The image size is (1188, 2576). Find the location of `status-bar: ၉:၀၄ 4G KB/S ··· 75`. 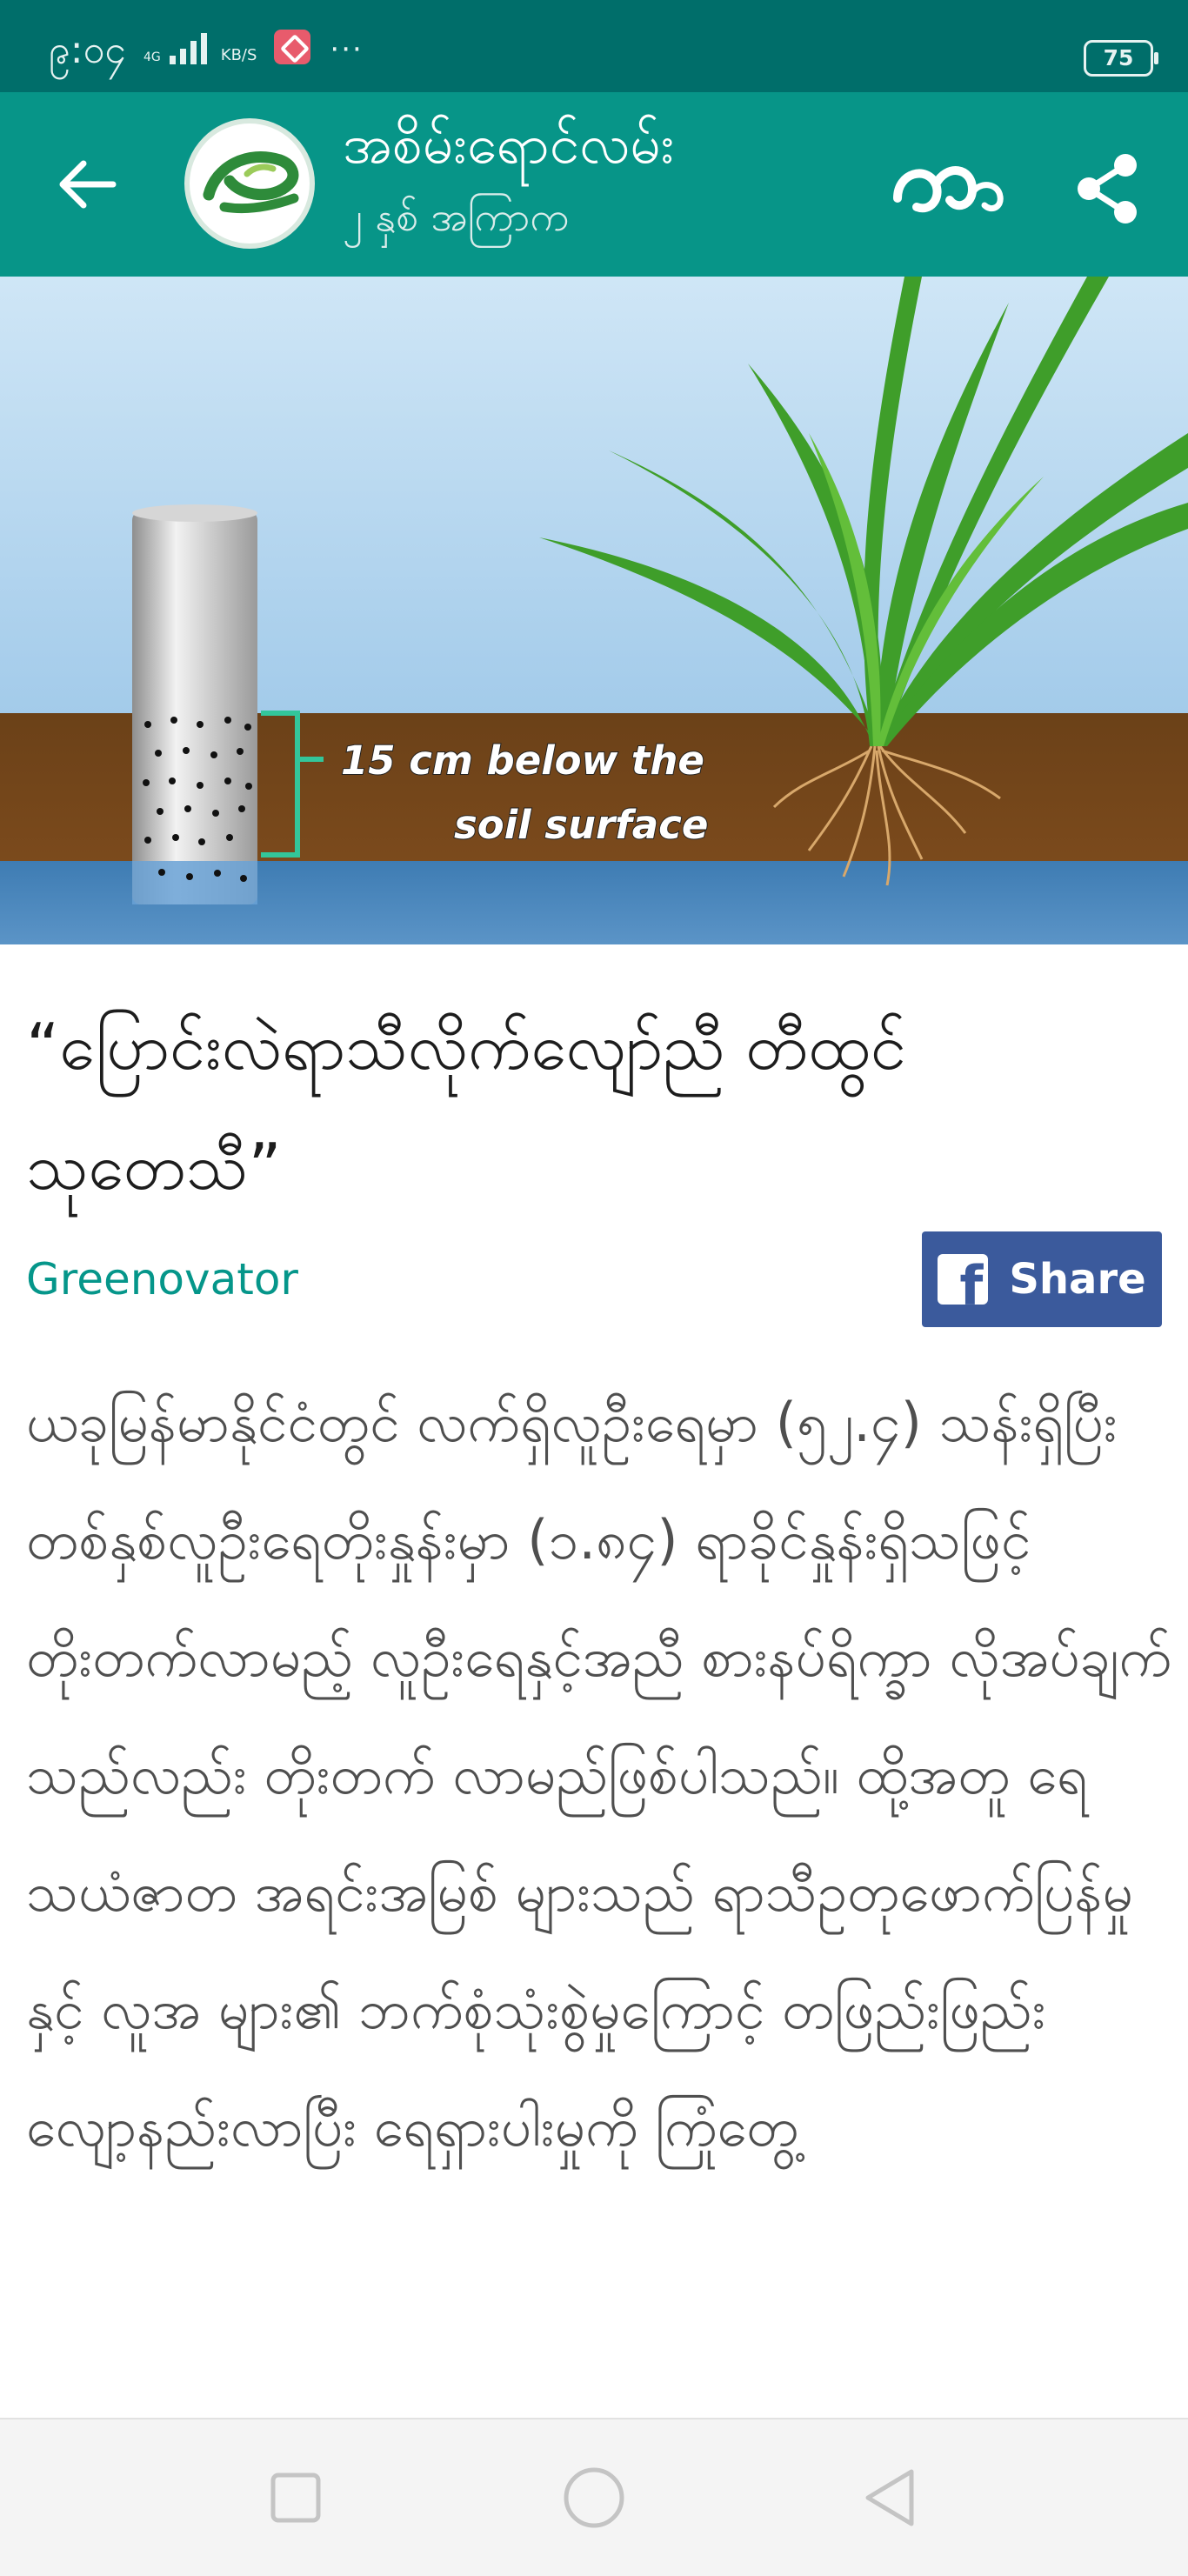

status-bar: ၉:၀၄ 4G KB/S ··· 75 is located at coordinates (594, 46).